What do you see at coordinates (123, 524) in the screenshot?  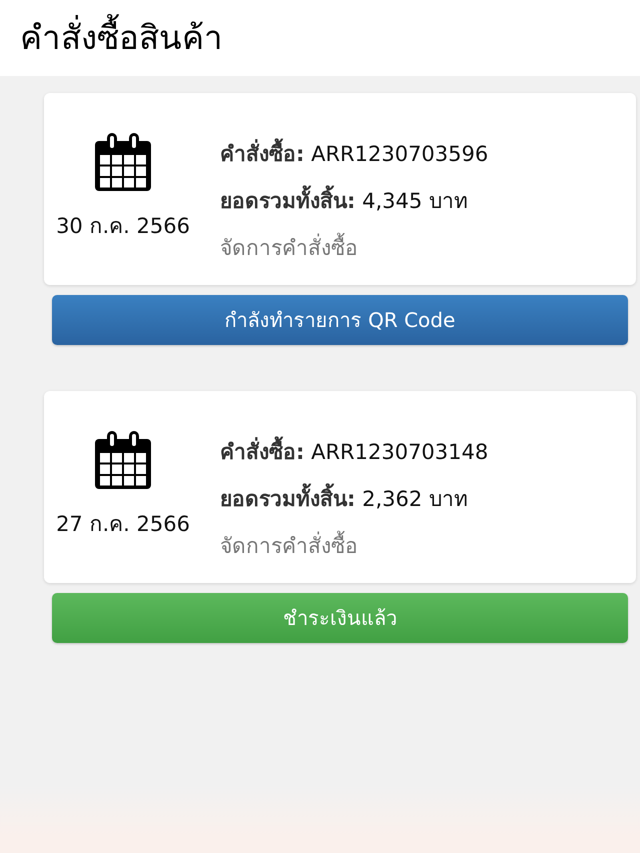 I see `order-date: 27 ก.ค. 2566` at bounding box center [123, 524].